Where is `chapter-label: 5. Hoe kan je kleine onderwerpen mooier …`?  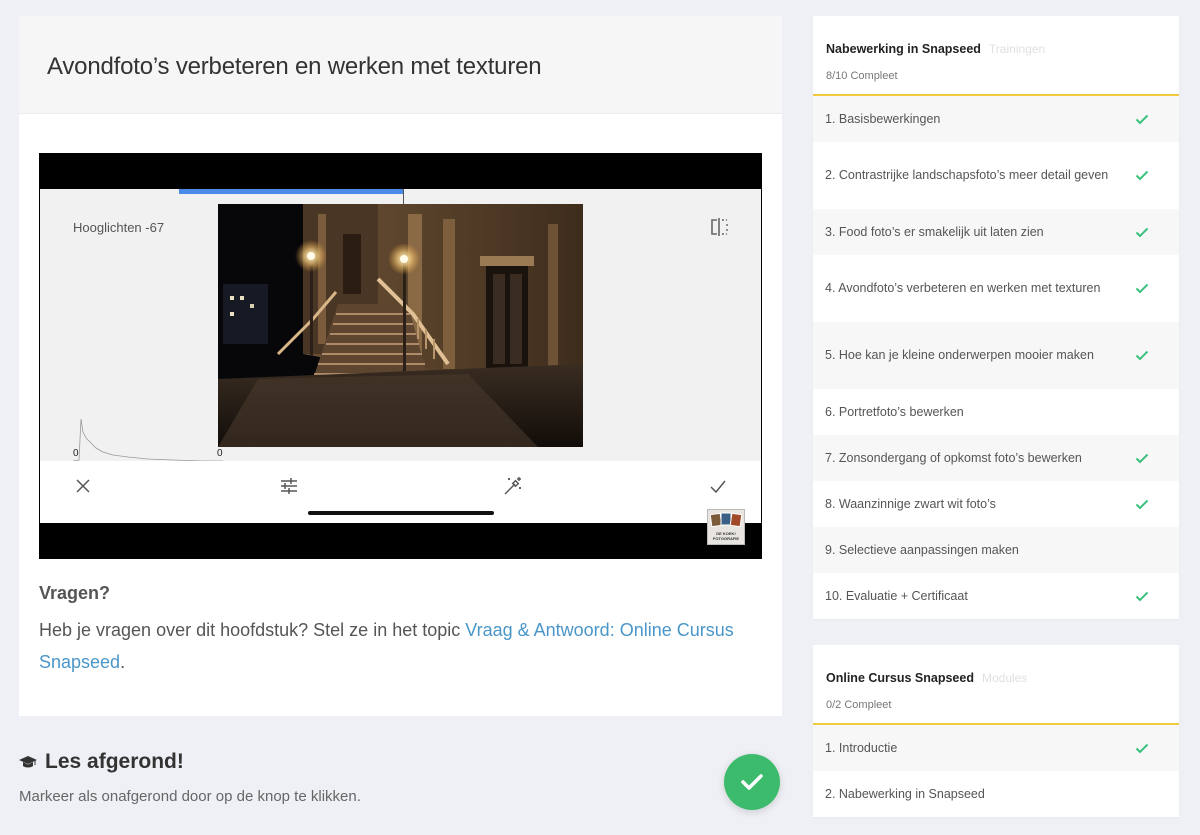 chapter-label: 5. Hoe kan je kleine onderwerpen mooier … is located at coordinates (959, 355).